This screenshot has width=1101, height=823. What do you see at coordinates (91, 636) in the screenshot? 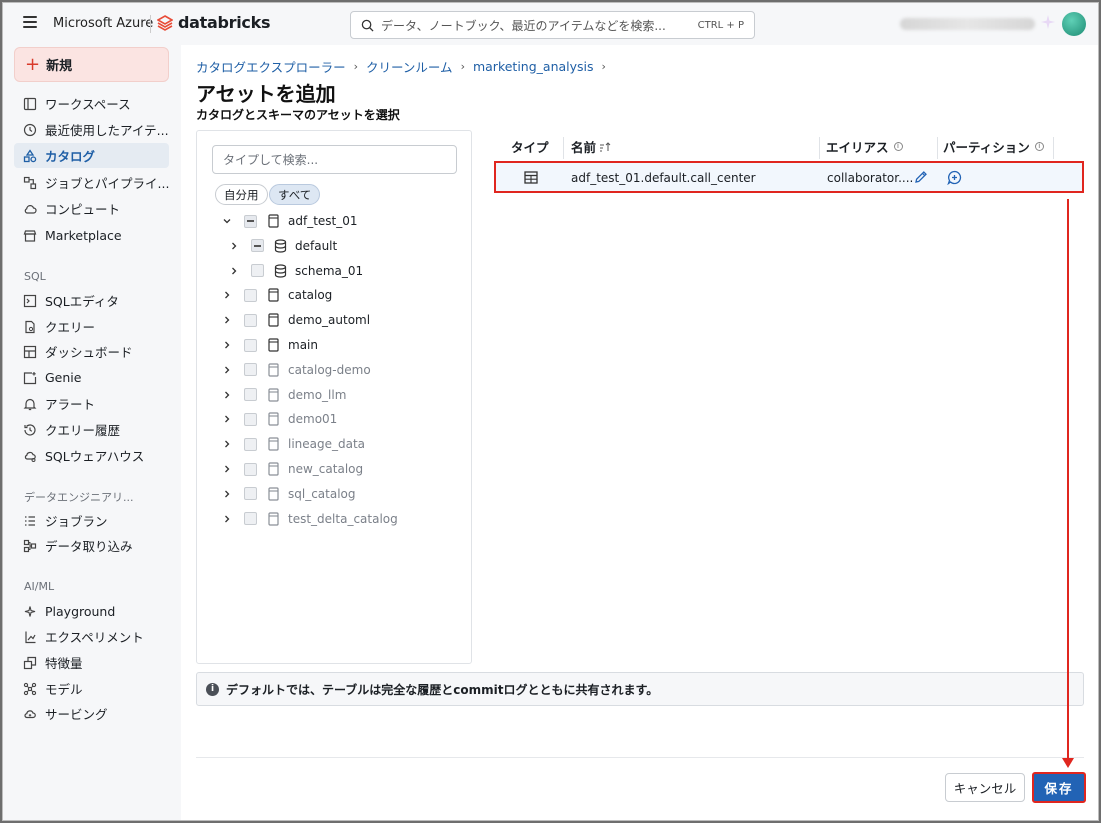
I see `sidebar-item-experiments: エクスペリメント` at bounding box center [91, 636].